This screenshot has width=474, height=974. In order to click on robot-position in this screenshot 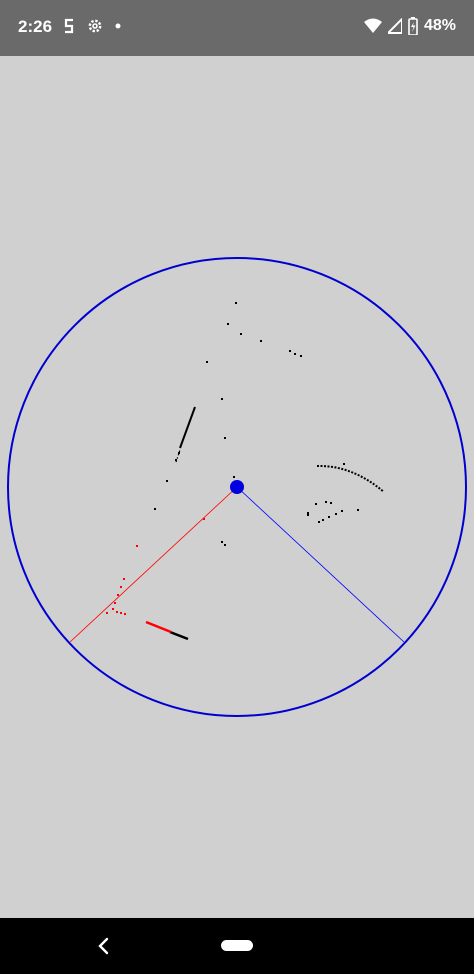, I will do `click(237, 487)`.